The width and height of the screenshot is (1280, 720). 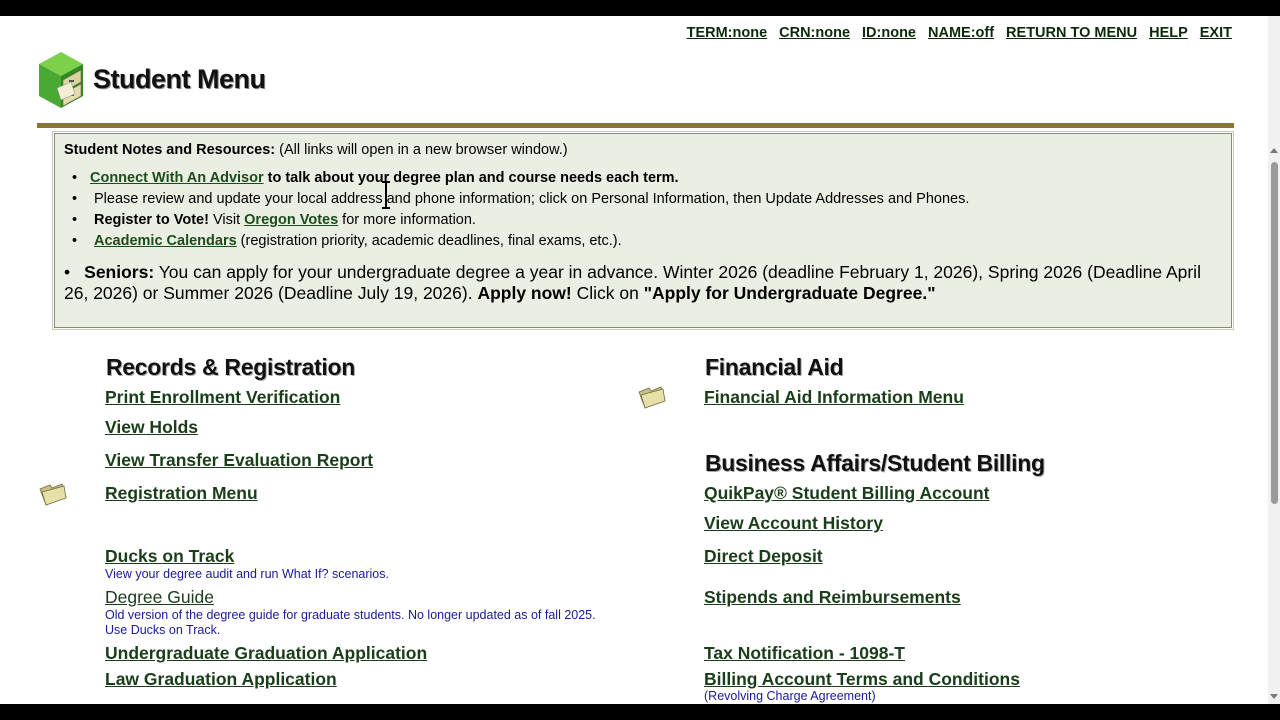 I want to click on scroll-down-arrow-icon, so click(x=1274, y=696).